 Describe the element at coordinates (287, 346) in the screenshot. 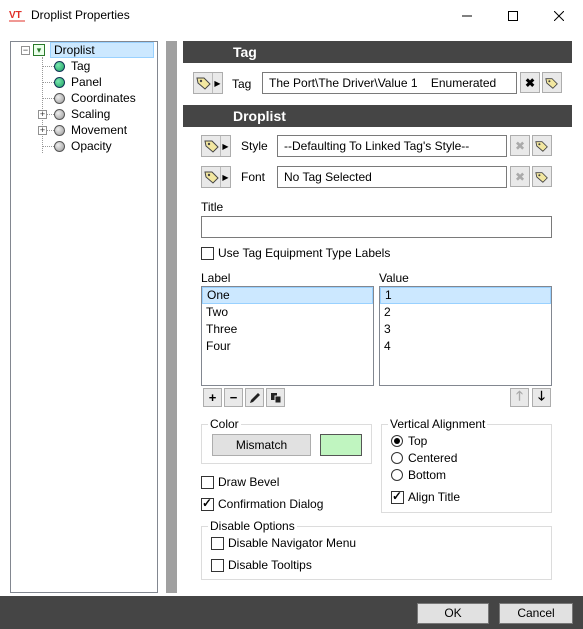

I see `list-item: Four` at that location.